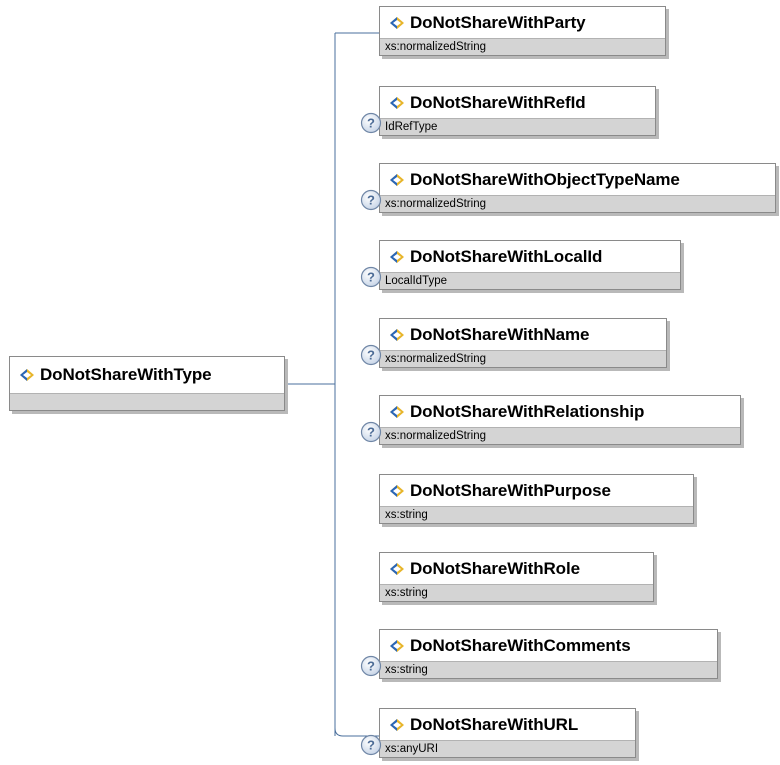 The image size is (780, 765). I want to click on root-type-band, so click(147, 401).